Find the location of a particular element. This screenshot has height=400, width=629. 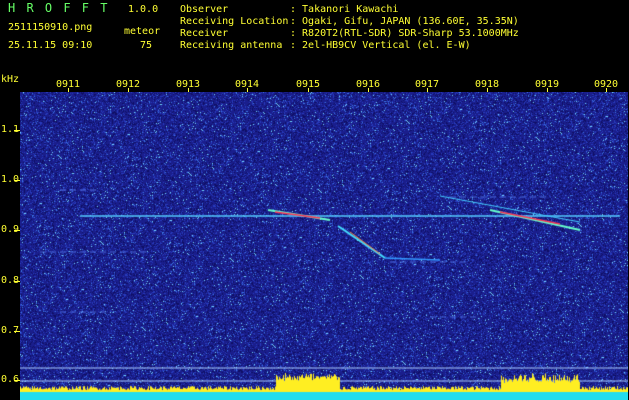

observer-label: Observer is located at coordinates (204, 9).